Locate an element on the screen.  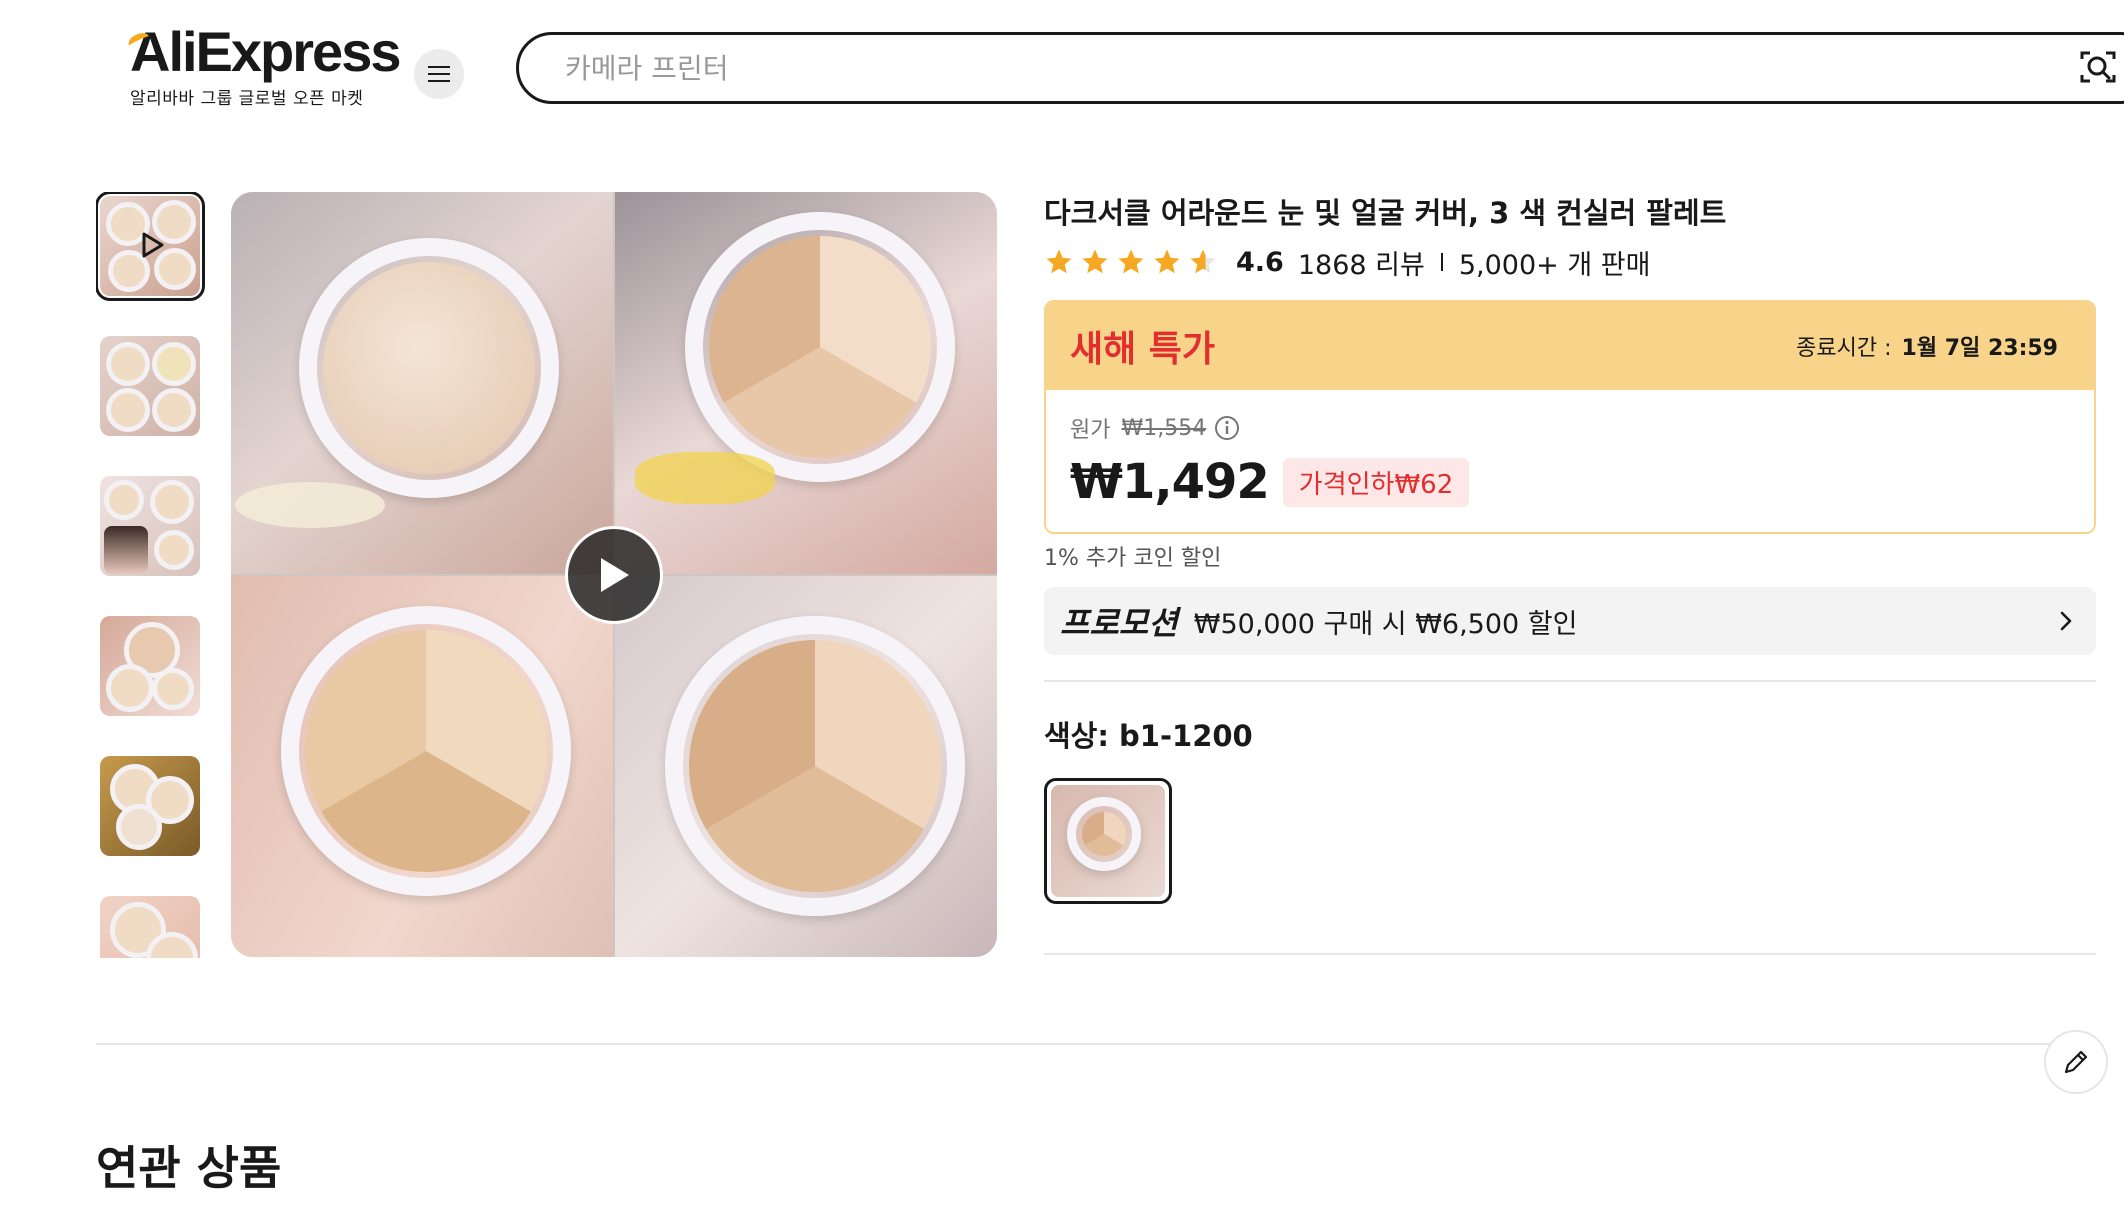
promotion-text: ₩50,000 구매 시 ₩6,500 할인 is located at coordinates (1385, 624).